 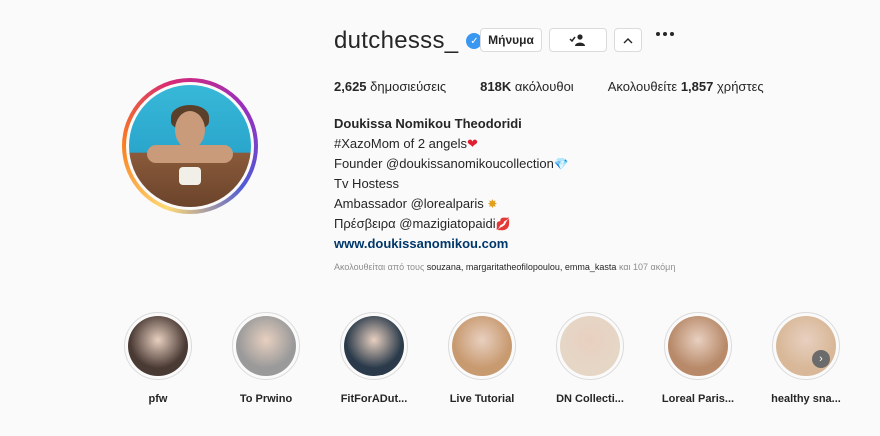 What do you see at coordinates (158, 399) in the screenshot?
I see `highlight-label: pfw` at bounding box center [158, 399].